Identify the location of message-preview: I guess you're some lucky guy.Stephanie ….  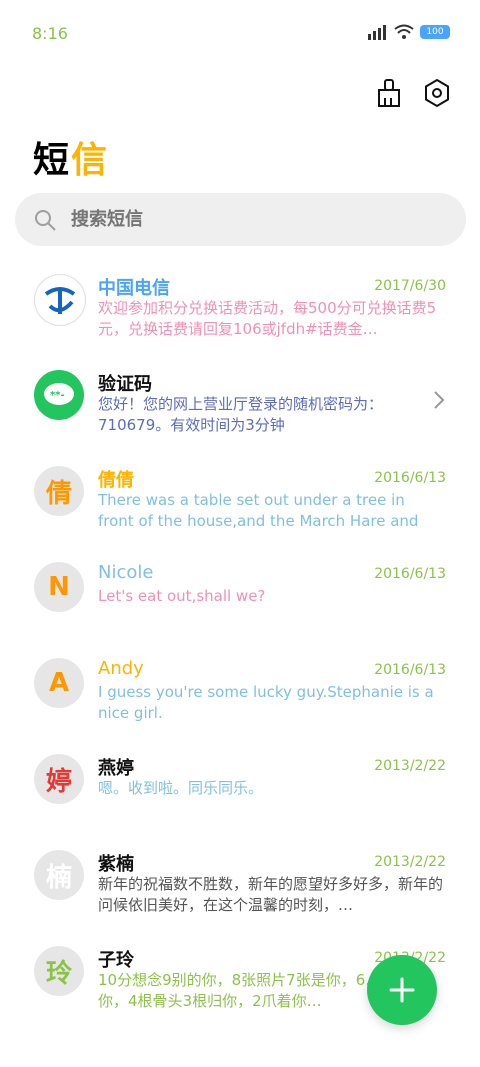
(266, 702).